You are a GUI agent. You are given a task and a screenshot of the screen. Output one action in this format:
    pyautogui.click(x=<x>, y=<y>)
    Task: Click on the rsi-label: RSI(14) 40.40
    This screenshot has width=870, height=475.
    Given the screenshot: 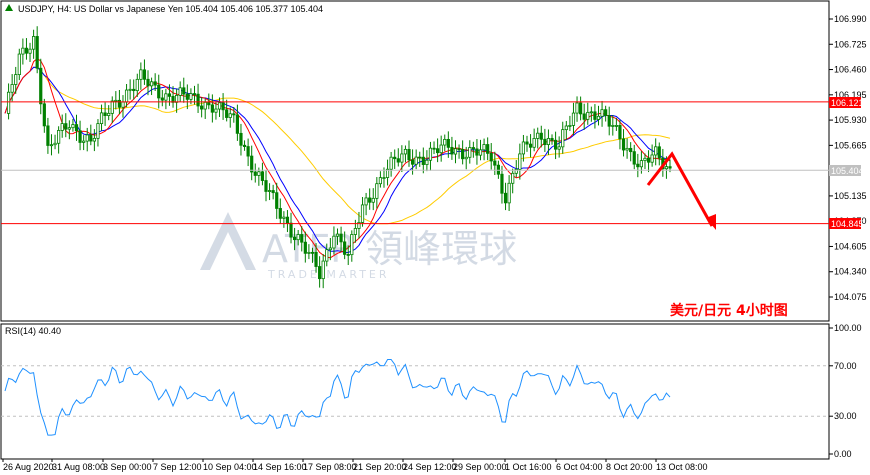 What is the action you would take?
    pyautogui.click(x=33, y=331)
    